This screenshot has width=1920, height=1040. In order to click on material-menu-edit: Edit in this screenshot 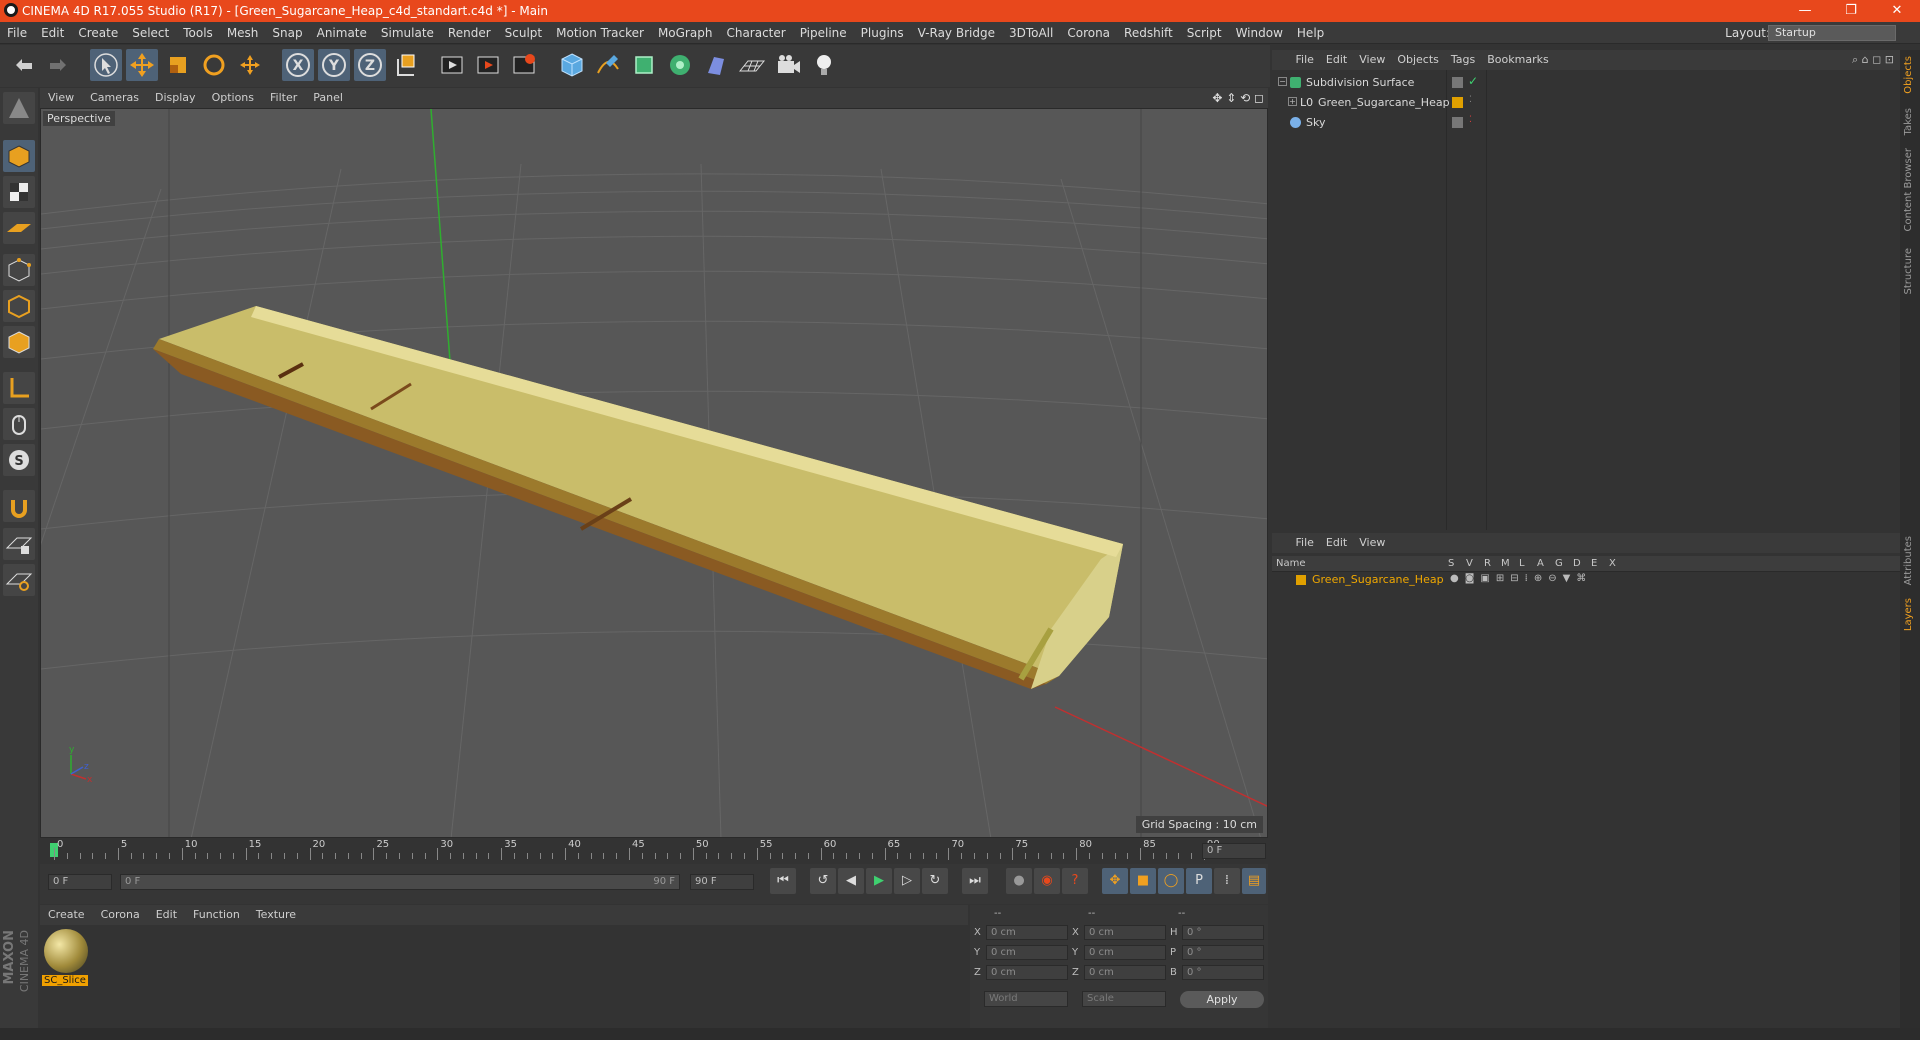, I will do `click(166, 915)`.